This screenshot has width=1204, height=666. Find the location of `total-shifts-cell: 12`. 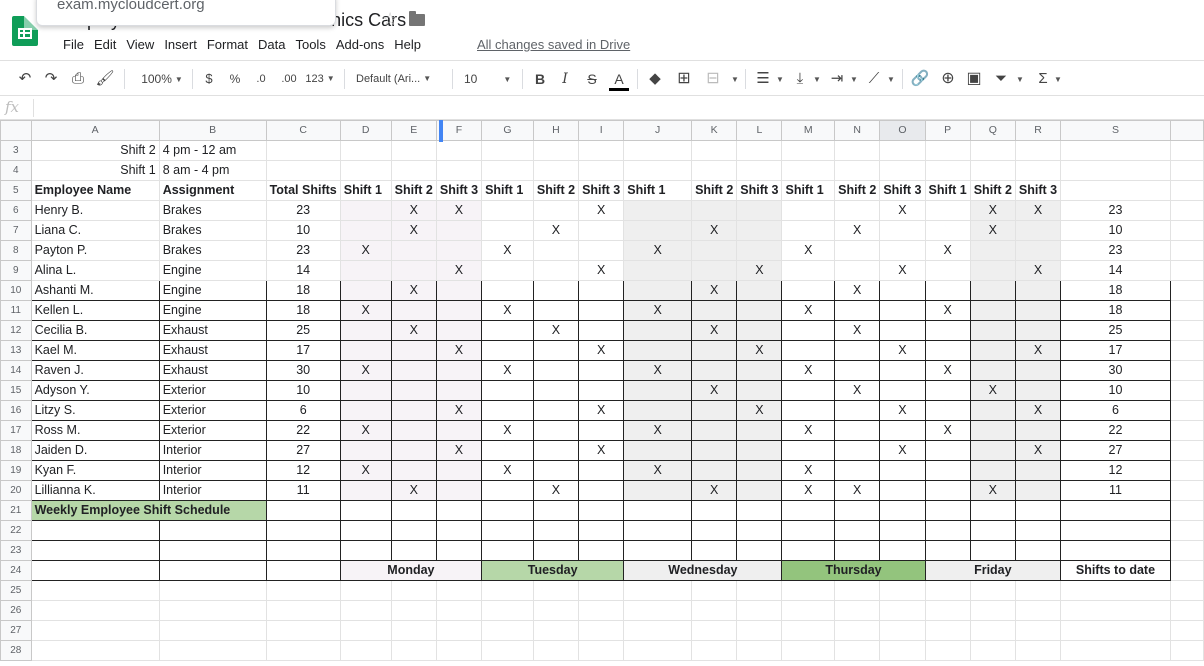

total-shifts-cell: 12 is located at coordinates (303, 470).